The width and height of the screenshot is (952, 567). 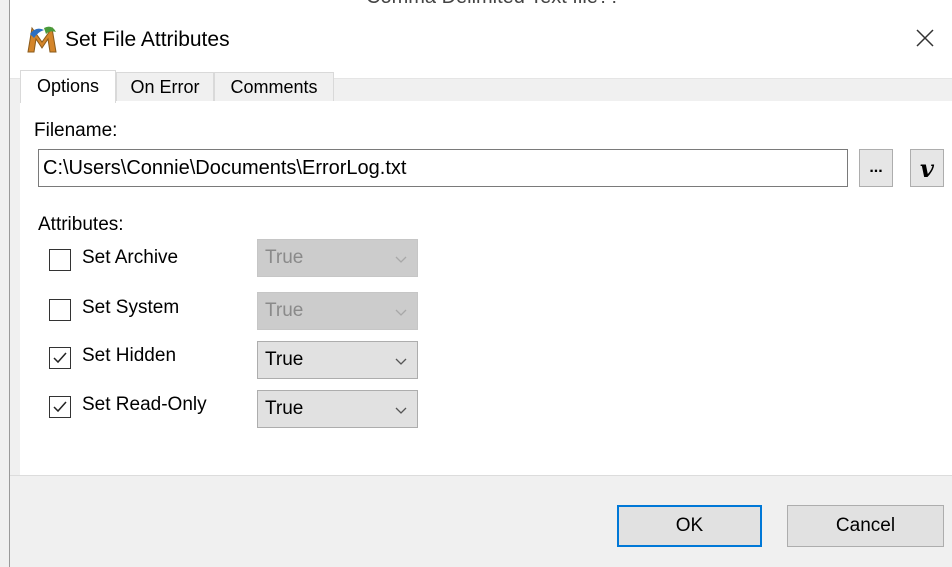 What do you see at coordinates (927, 168) in the screenshot?
I see `insert-variable-button: v` at bounding box center [927, 168].